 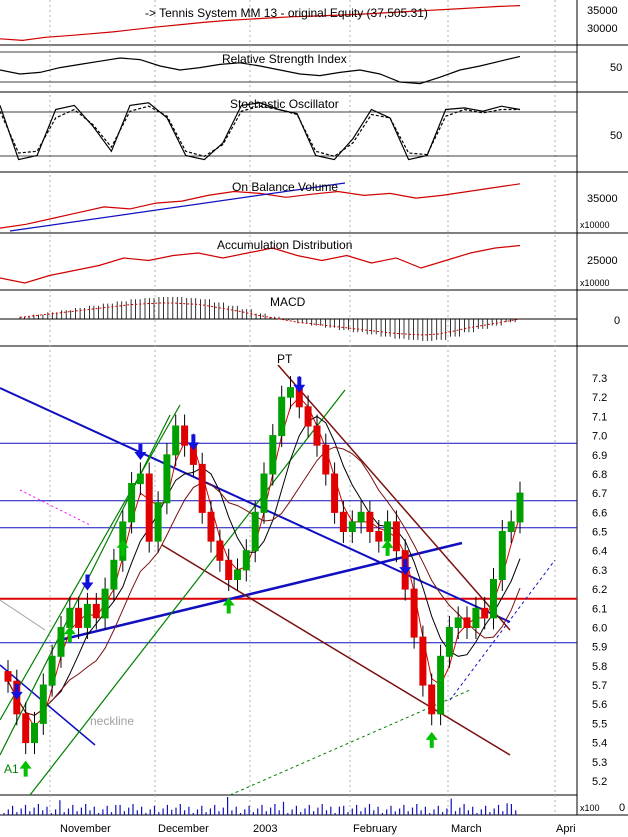 What do you see at coordinates (183, 829) in the screenshot?
I see `x-tick-1: December` at bounding box center [183, 829].